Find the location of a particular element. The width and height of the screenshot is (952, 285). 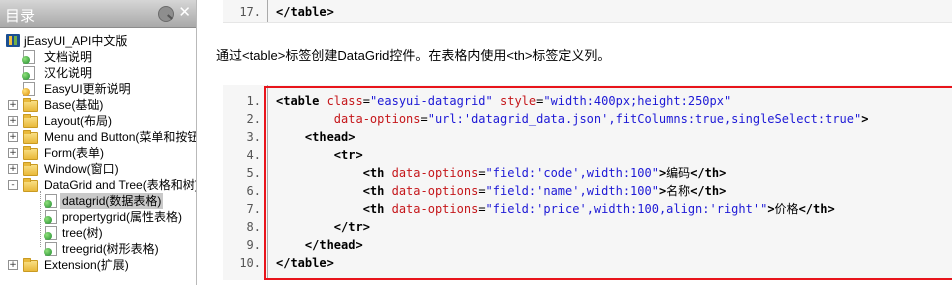

code-text: </table> is located at coordinates (305, 263).